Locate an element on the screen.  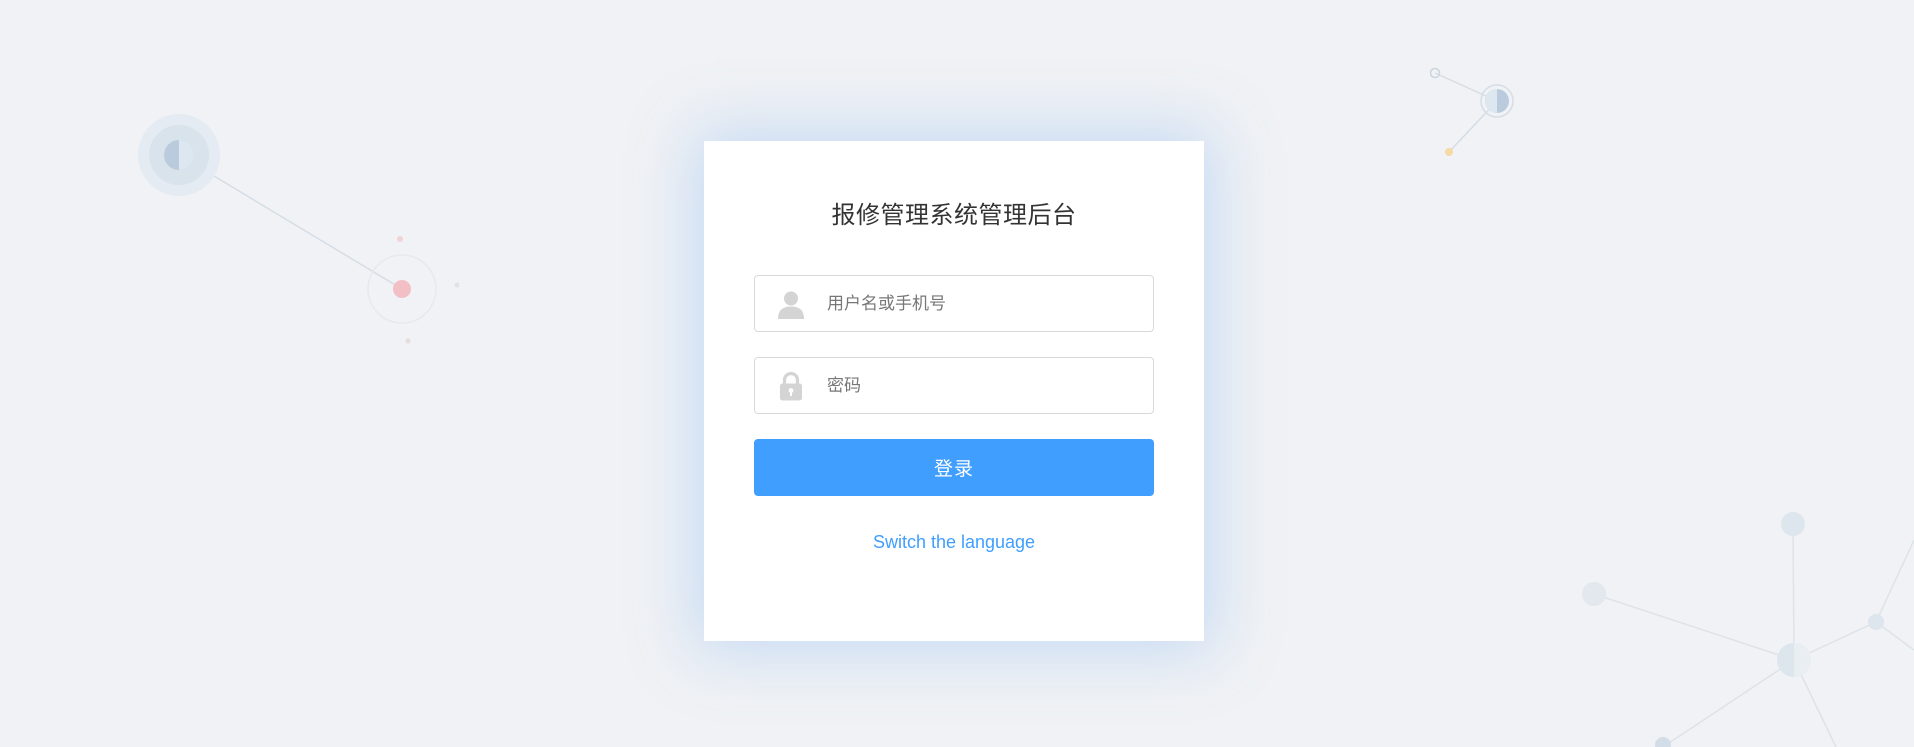
network-cluster-bottom-right is located at coordinates (1748, 629).